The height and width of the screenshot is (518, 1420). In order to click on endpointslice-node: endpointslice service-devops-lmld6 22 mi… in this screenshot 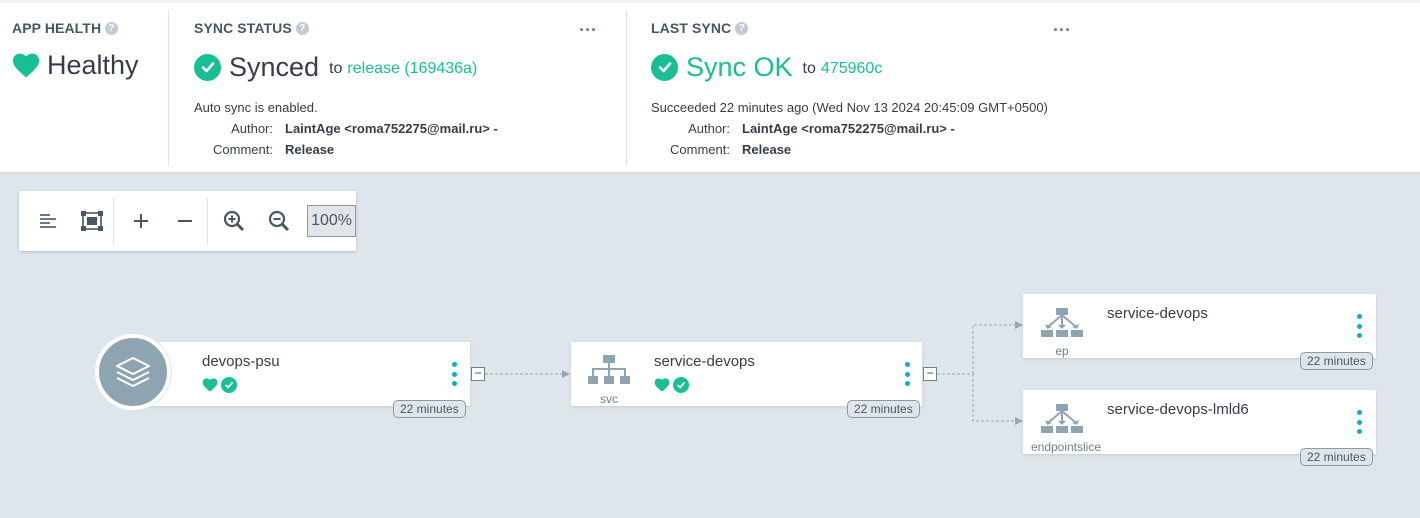, I will do `click(1199, 428)`.